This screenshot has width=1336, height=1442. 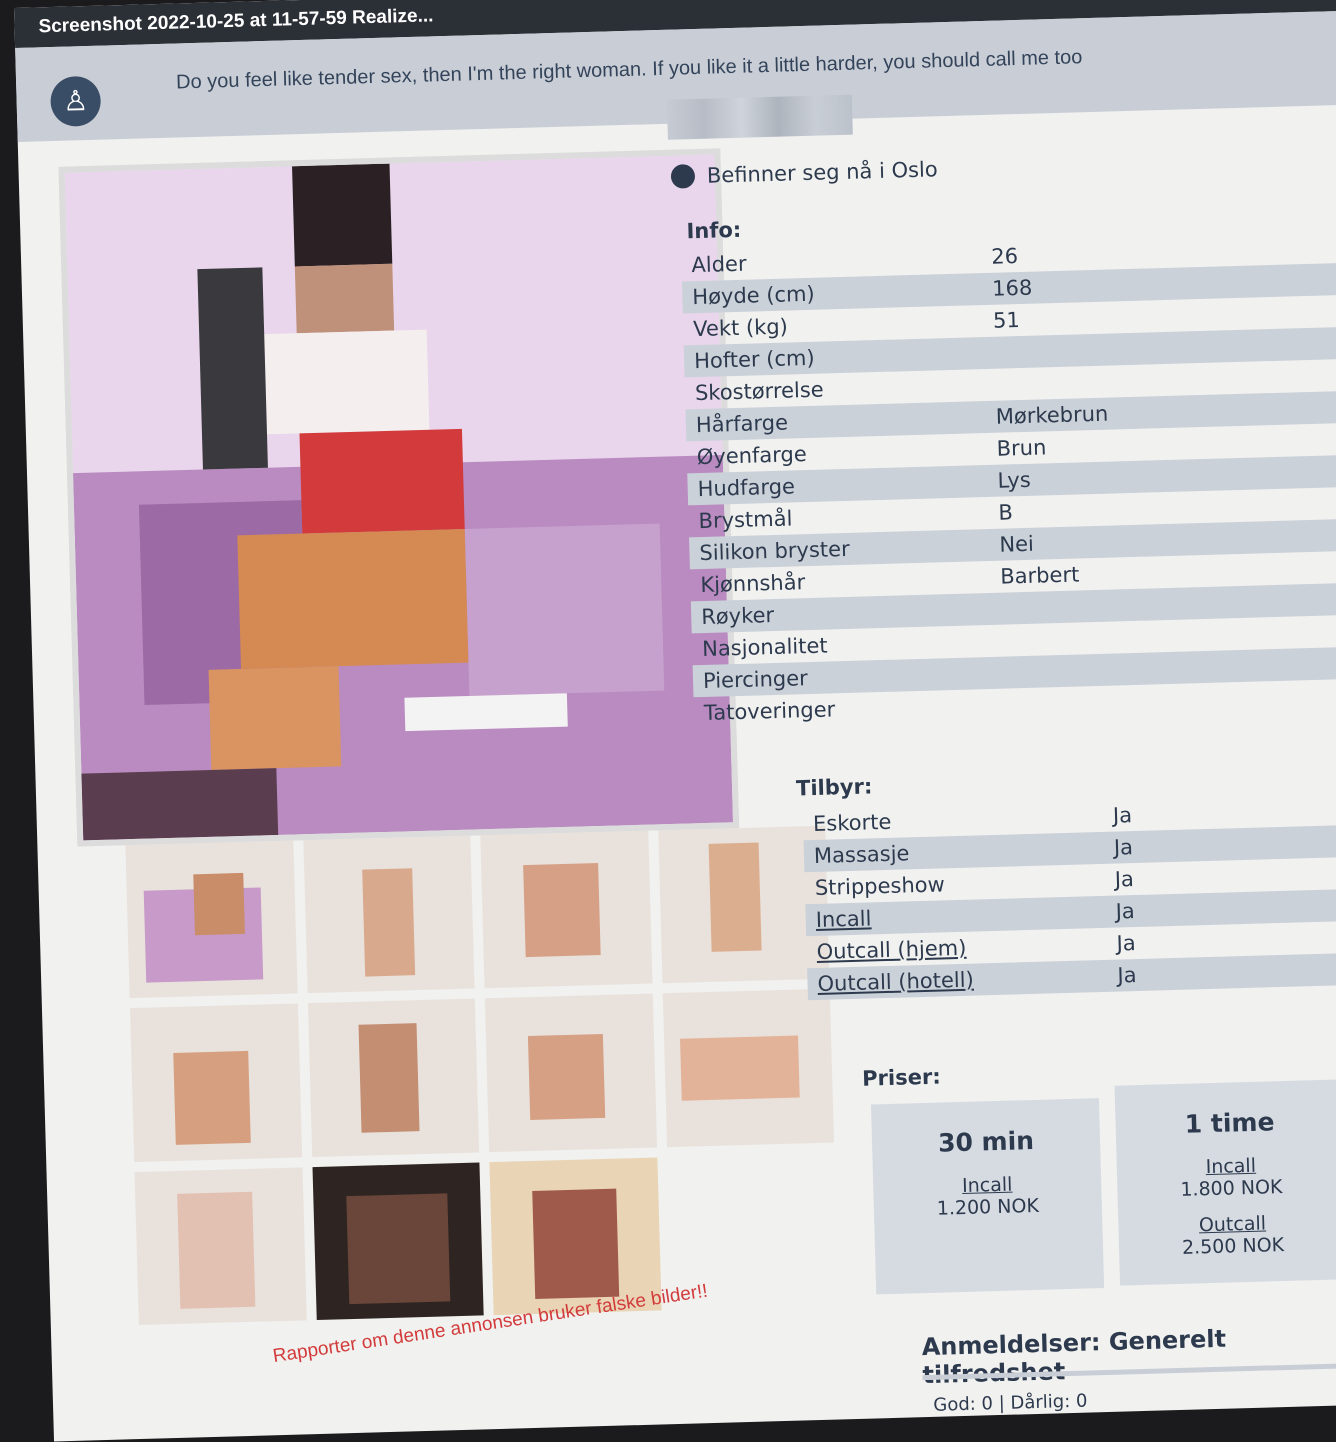 What do you see at coordinates (719, 264) in the screenshot?
I see `row-label: Alder` at bounding box center [719, 264].